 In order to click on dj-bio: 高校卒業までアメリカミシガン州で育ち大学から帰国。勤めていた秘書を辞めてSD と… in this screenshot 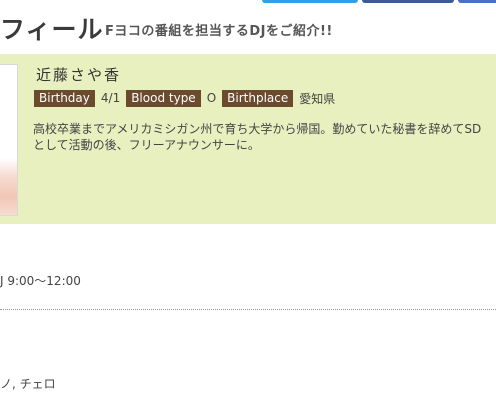, I will do `click(264, 137)`.